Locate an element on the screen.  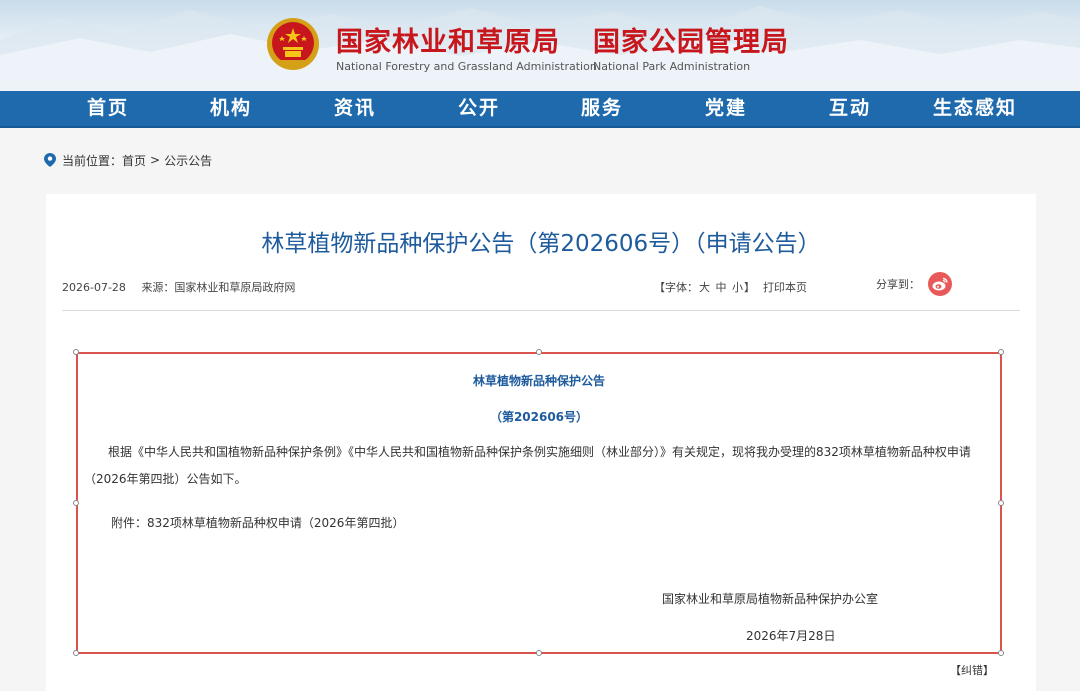
font-label: 【字体： is located at coordinates (676, 287).